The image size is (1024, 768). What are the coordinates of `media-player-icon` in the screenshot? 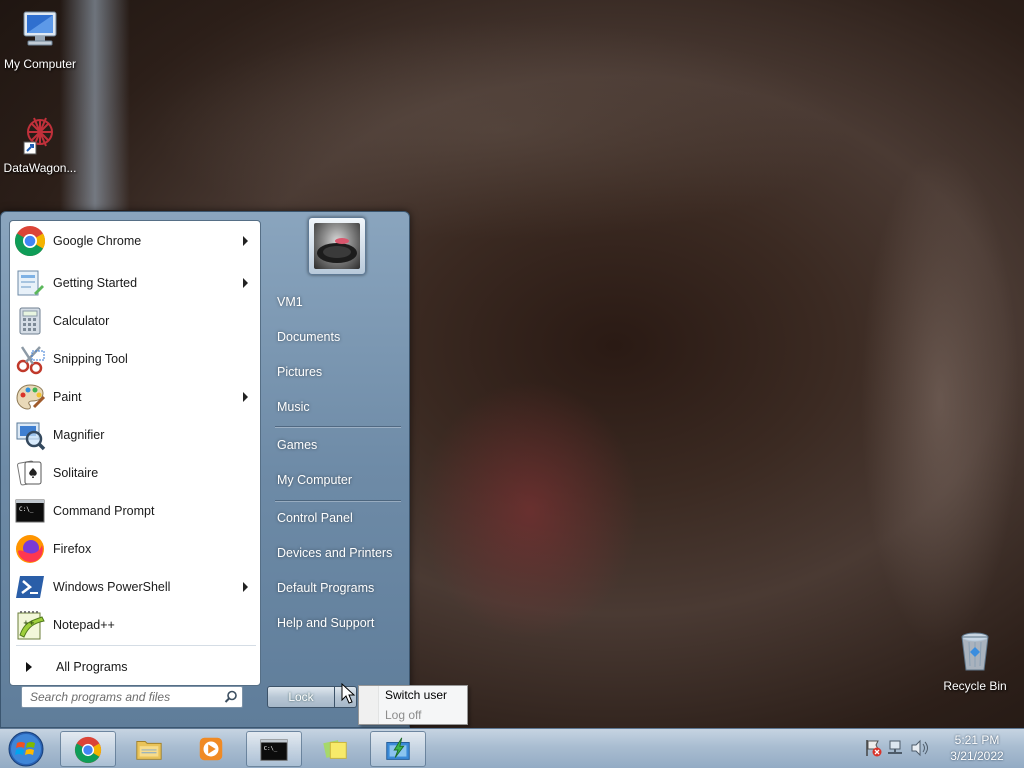 It's located at (211, 749).